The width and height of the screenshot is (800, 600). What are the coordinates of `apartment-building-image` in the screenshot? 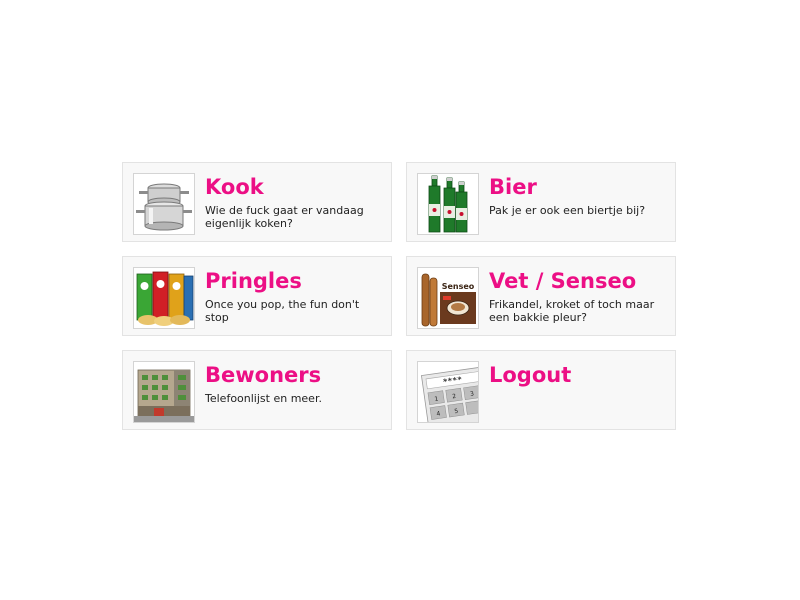 It's located at (164, 392).